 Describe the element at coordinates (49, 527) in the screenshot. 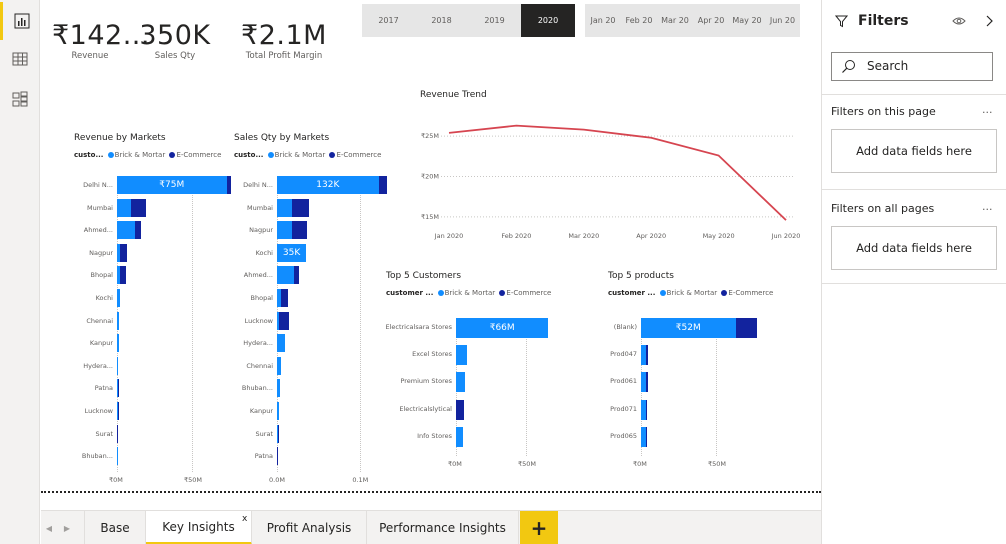

I see `tab-scroll-left-icon: ◀` at that location.